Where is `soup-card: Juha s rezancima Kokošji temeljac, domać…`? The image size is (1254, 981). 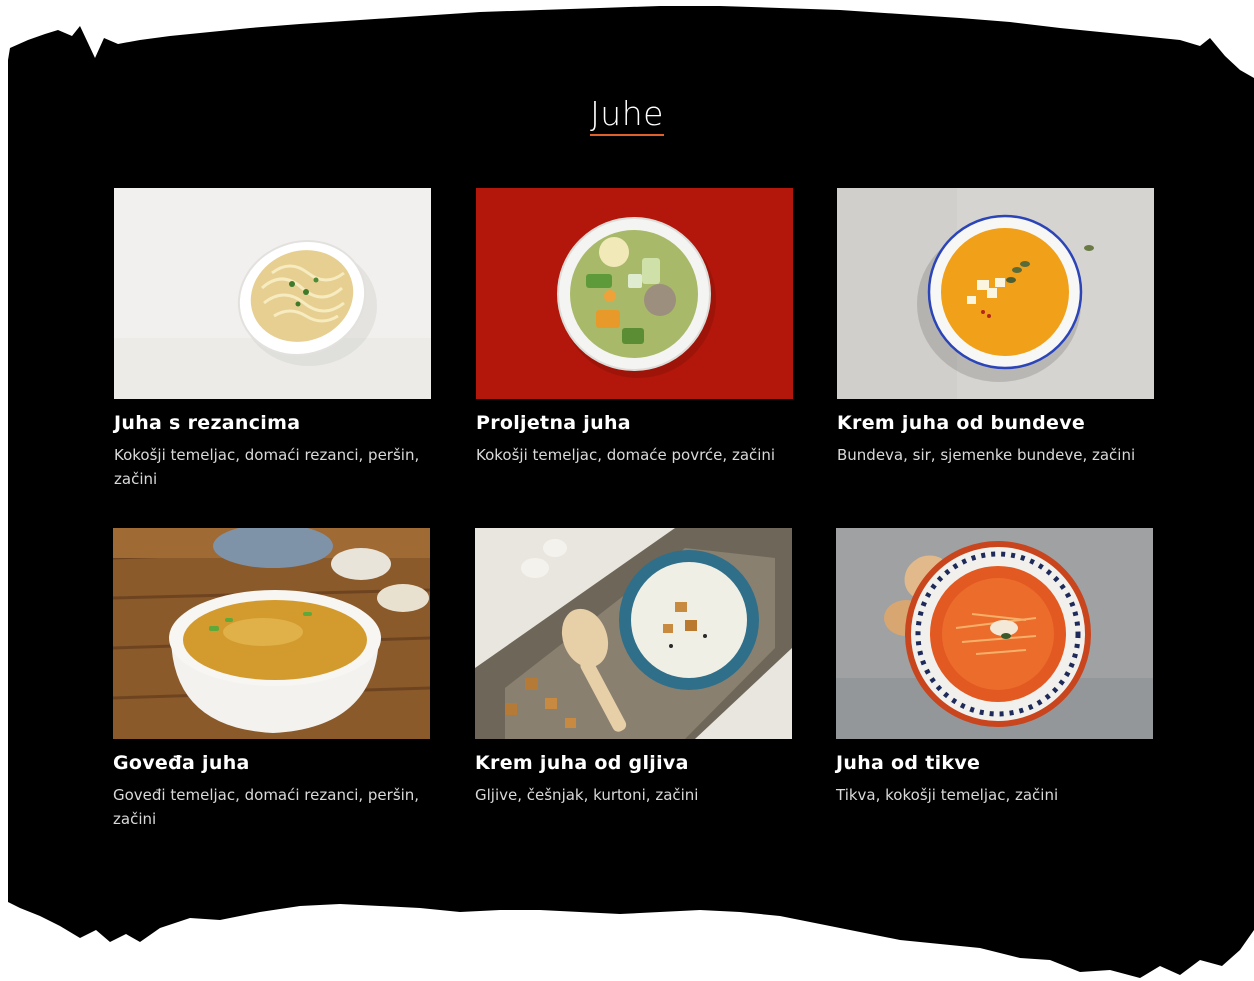
soup-card: Juha s rezancima Kokošji temeljac, domać… is located at coordinates (272, 339).